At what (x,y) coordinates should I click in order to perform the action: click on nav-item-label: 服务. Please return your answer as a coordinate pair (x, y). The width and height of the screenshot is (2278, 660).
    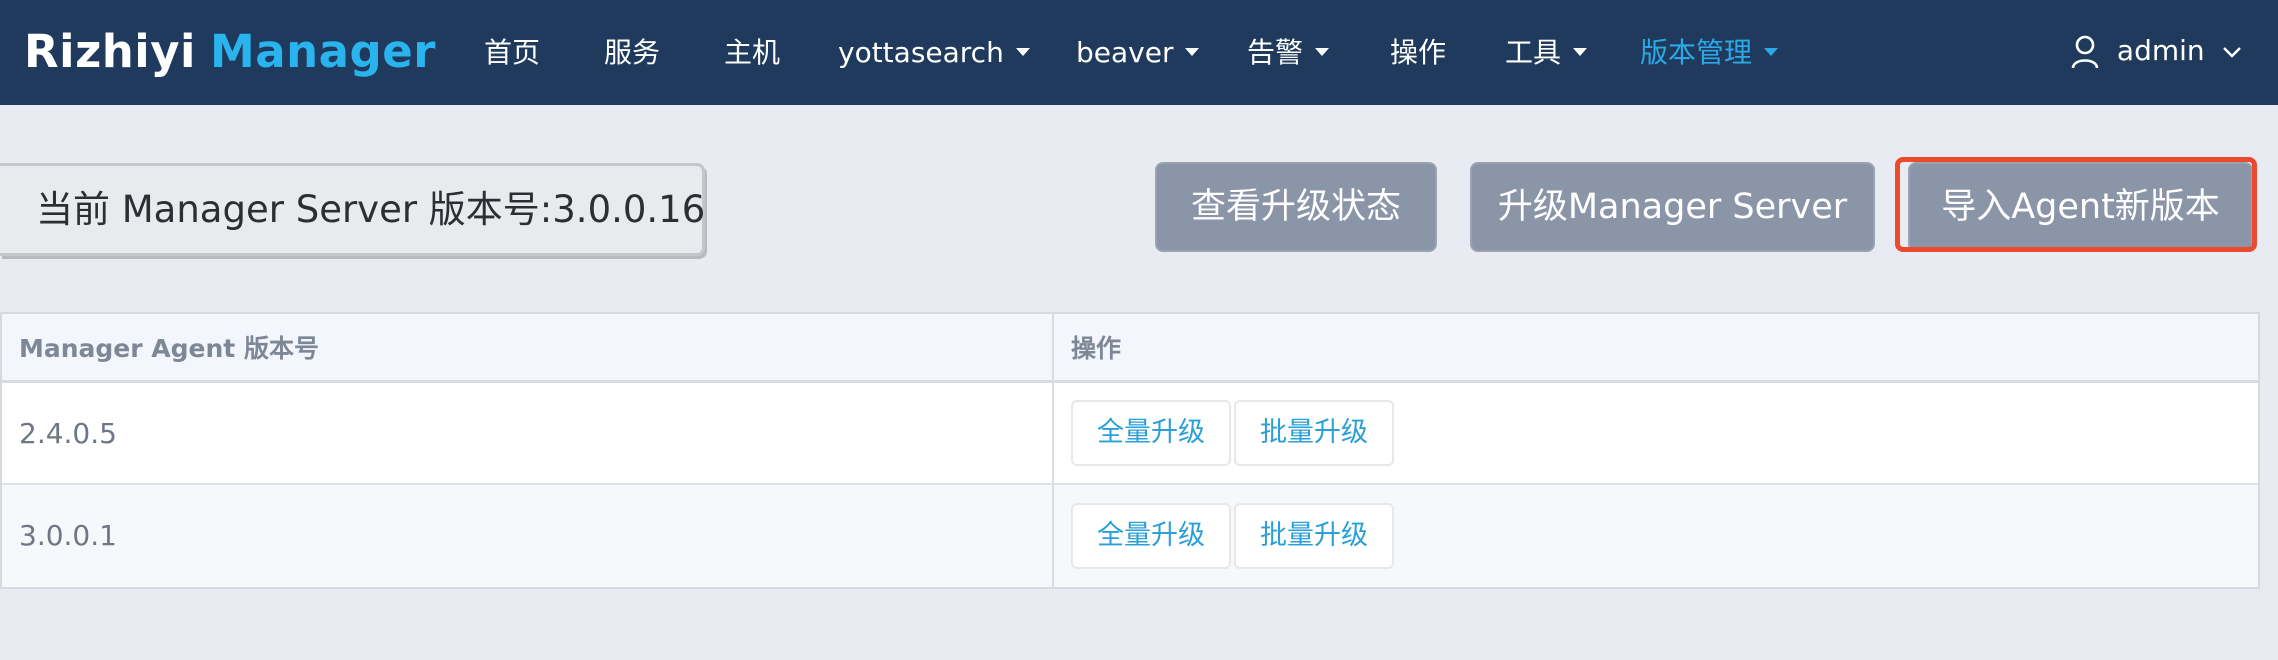
    Looking at the image, I should click on (632, 52).